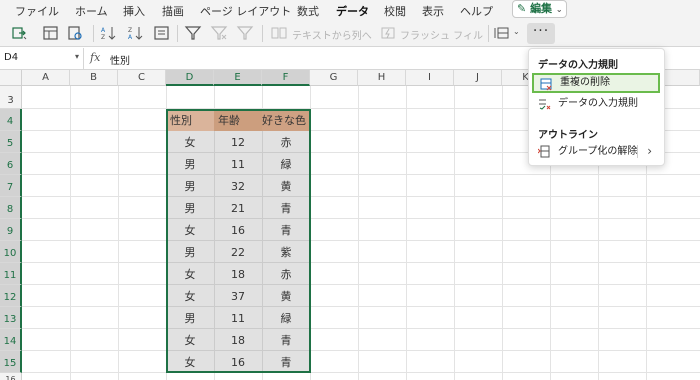 The height and width of the screenshot is (380, 700). I want to click on tab-data: データ, so click(352, 13).